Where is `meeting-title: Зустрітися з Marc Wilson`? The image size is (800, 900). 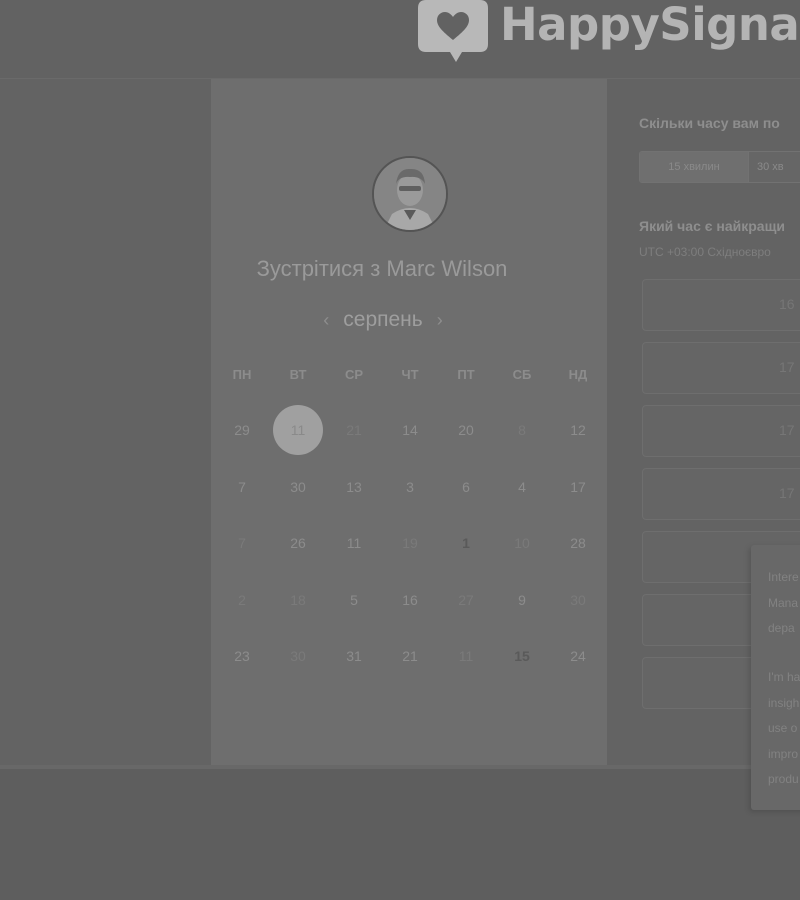
meeting-title: Зустрітися з Marc Wilson is located at coordinates (382, 268).